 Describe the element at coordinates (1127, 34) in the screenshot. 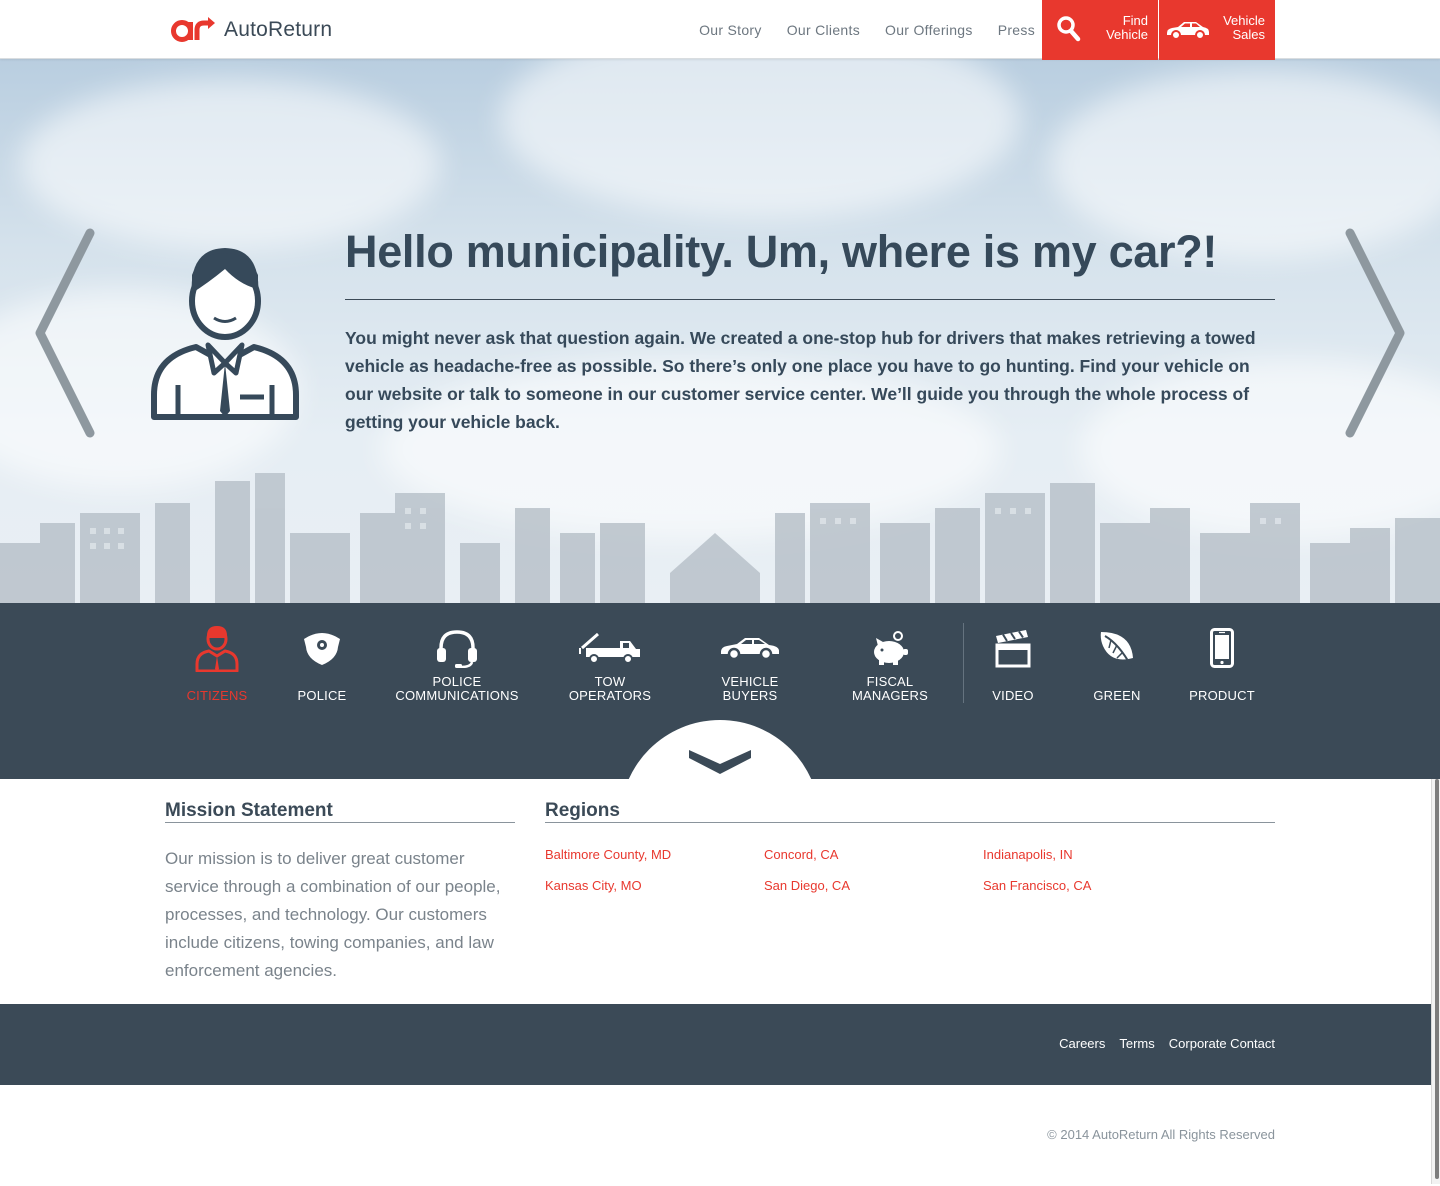

I see `find-vehicle-line2: Vehicle` at that location.